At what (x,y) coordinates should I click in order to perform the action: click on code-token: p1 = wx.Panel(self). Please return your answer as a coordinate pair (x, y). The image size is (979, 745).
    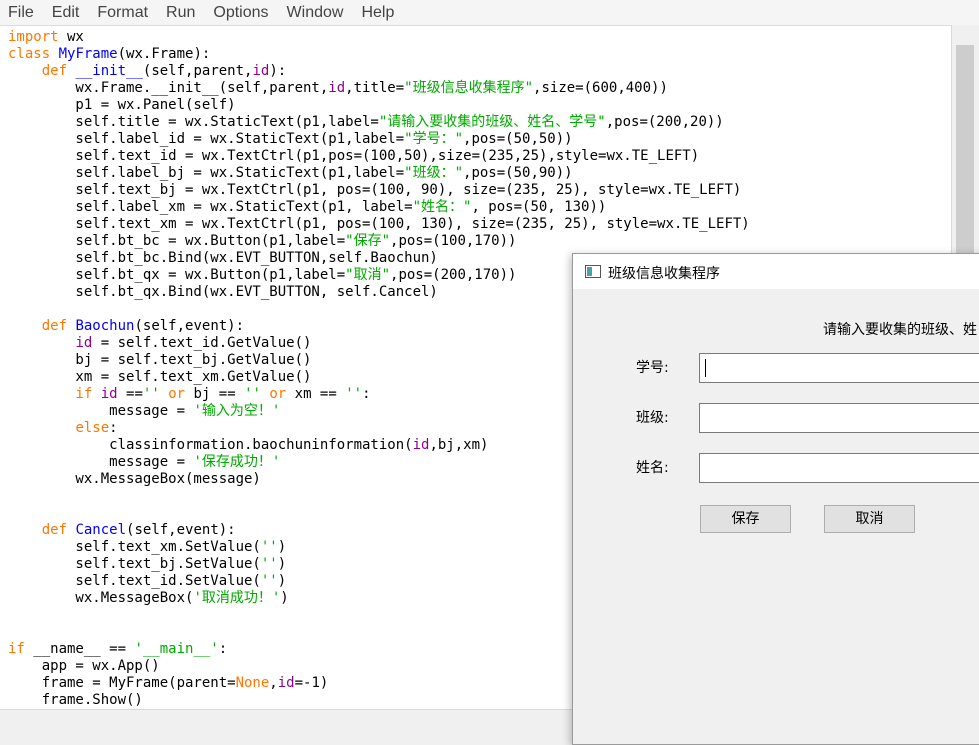
    Looking at the image, I should click on (122, 105).